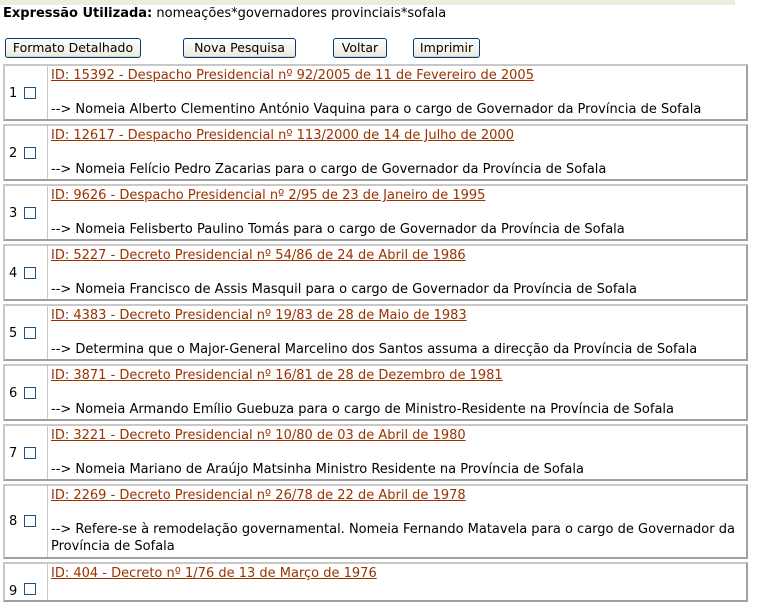 This screenshot has height=602, width=762. What do you see at coordinates (13, 333) in the screenshot?
I see `result-number: 5` at bounding box center [13, 333].